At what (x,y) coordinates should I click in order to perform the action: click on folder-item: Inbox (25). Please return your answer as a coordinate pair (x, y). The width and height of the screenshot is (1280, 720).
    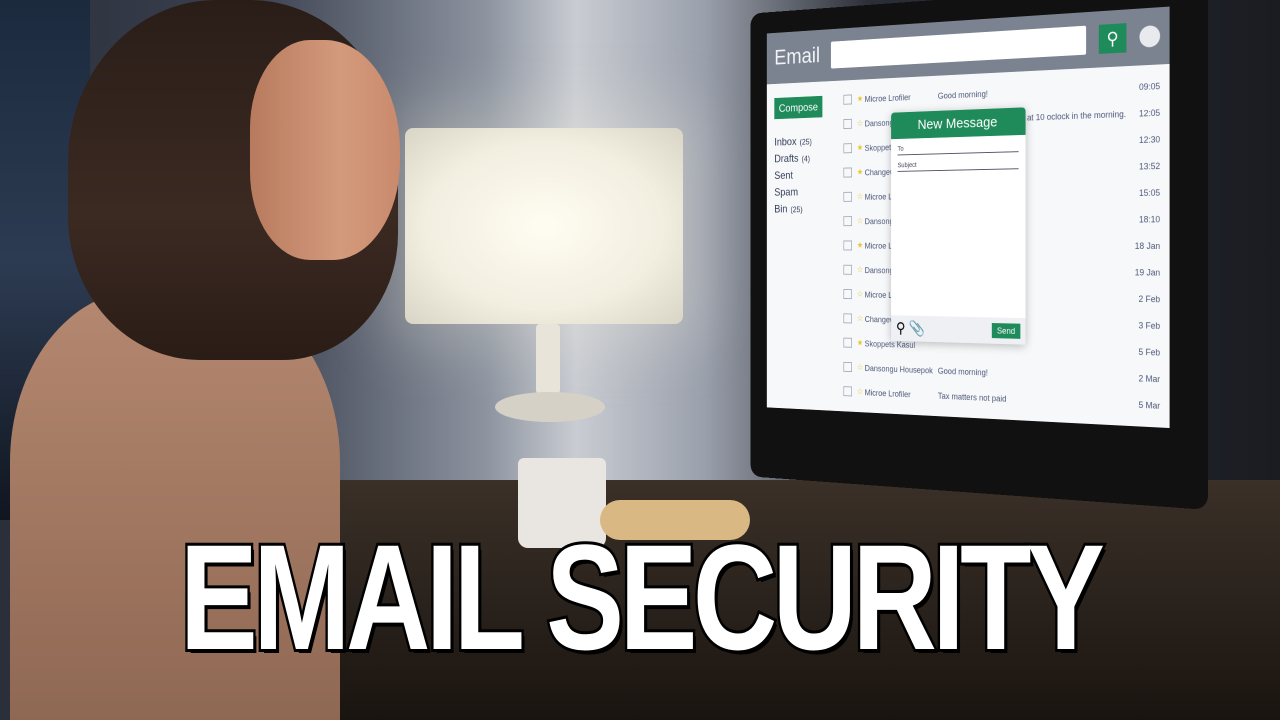
    Looking at the image, I should click on (808, 141).